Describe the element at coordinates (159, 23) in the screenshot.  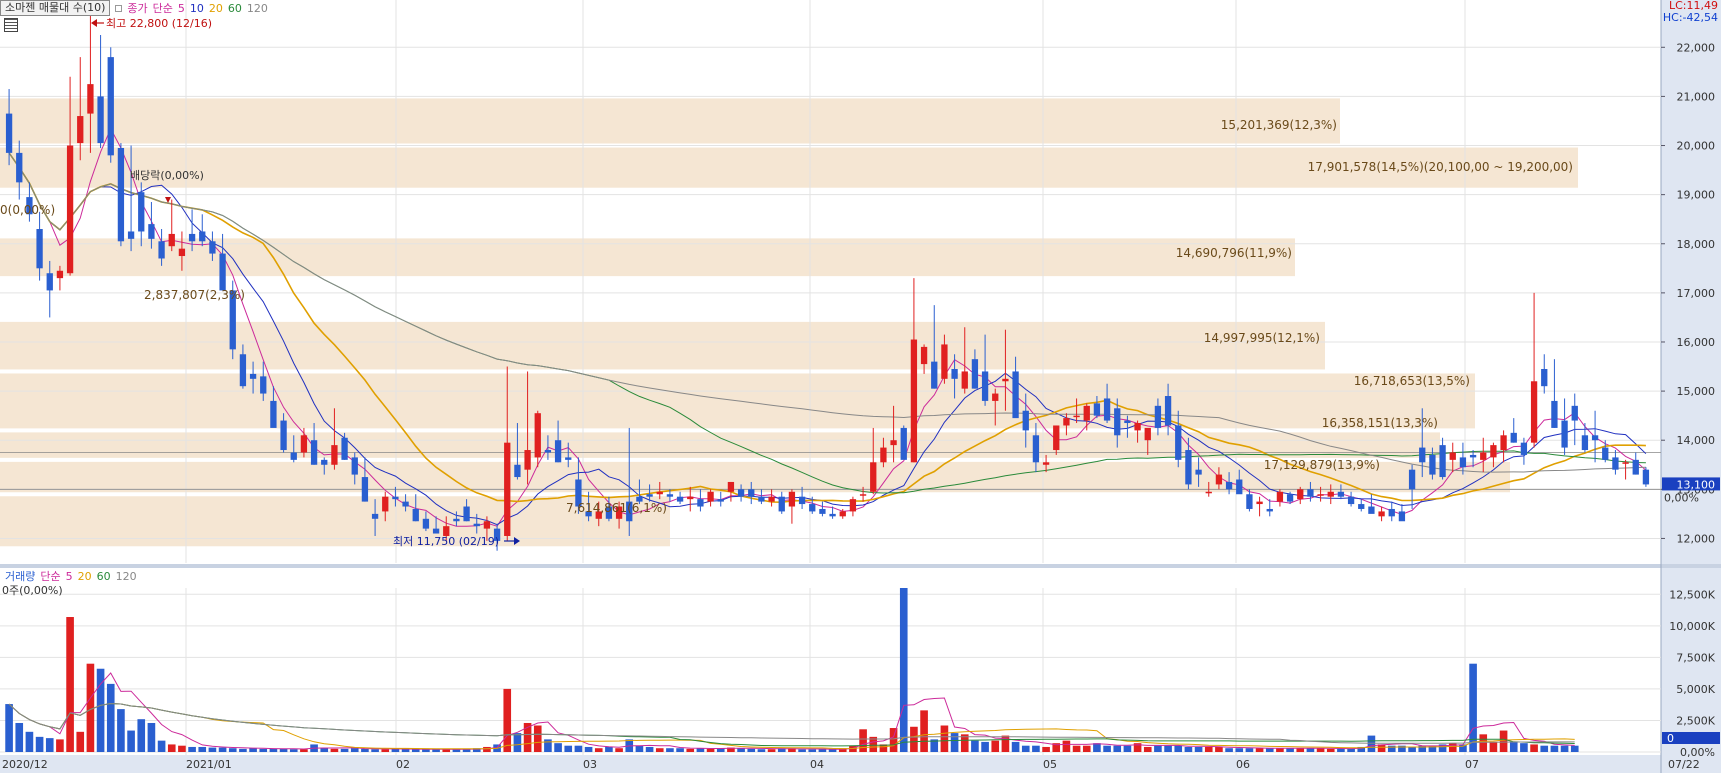
I see `high-annotation: 최고 22,800 (12/16)` at that location.